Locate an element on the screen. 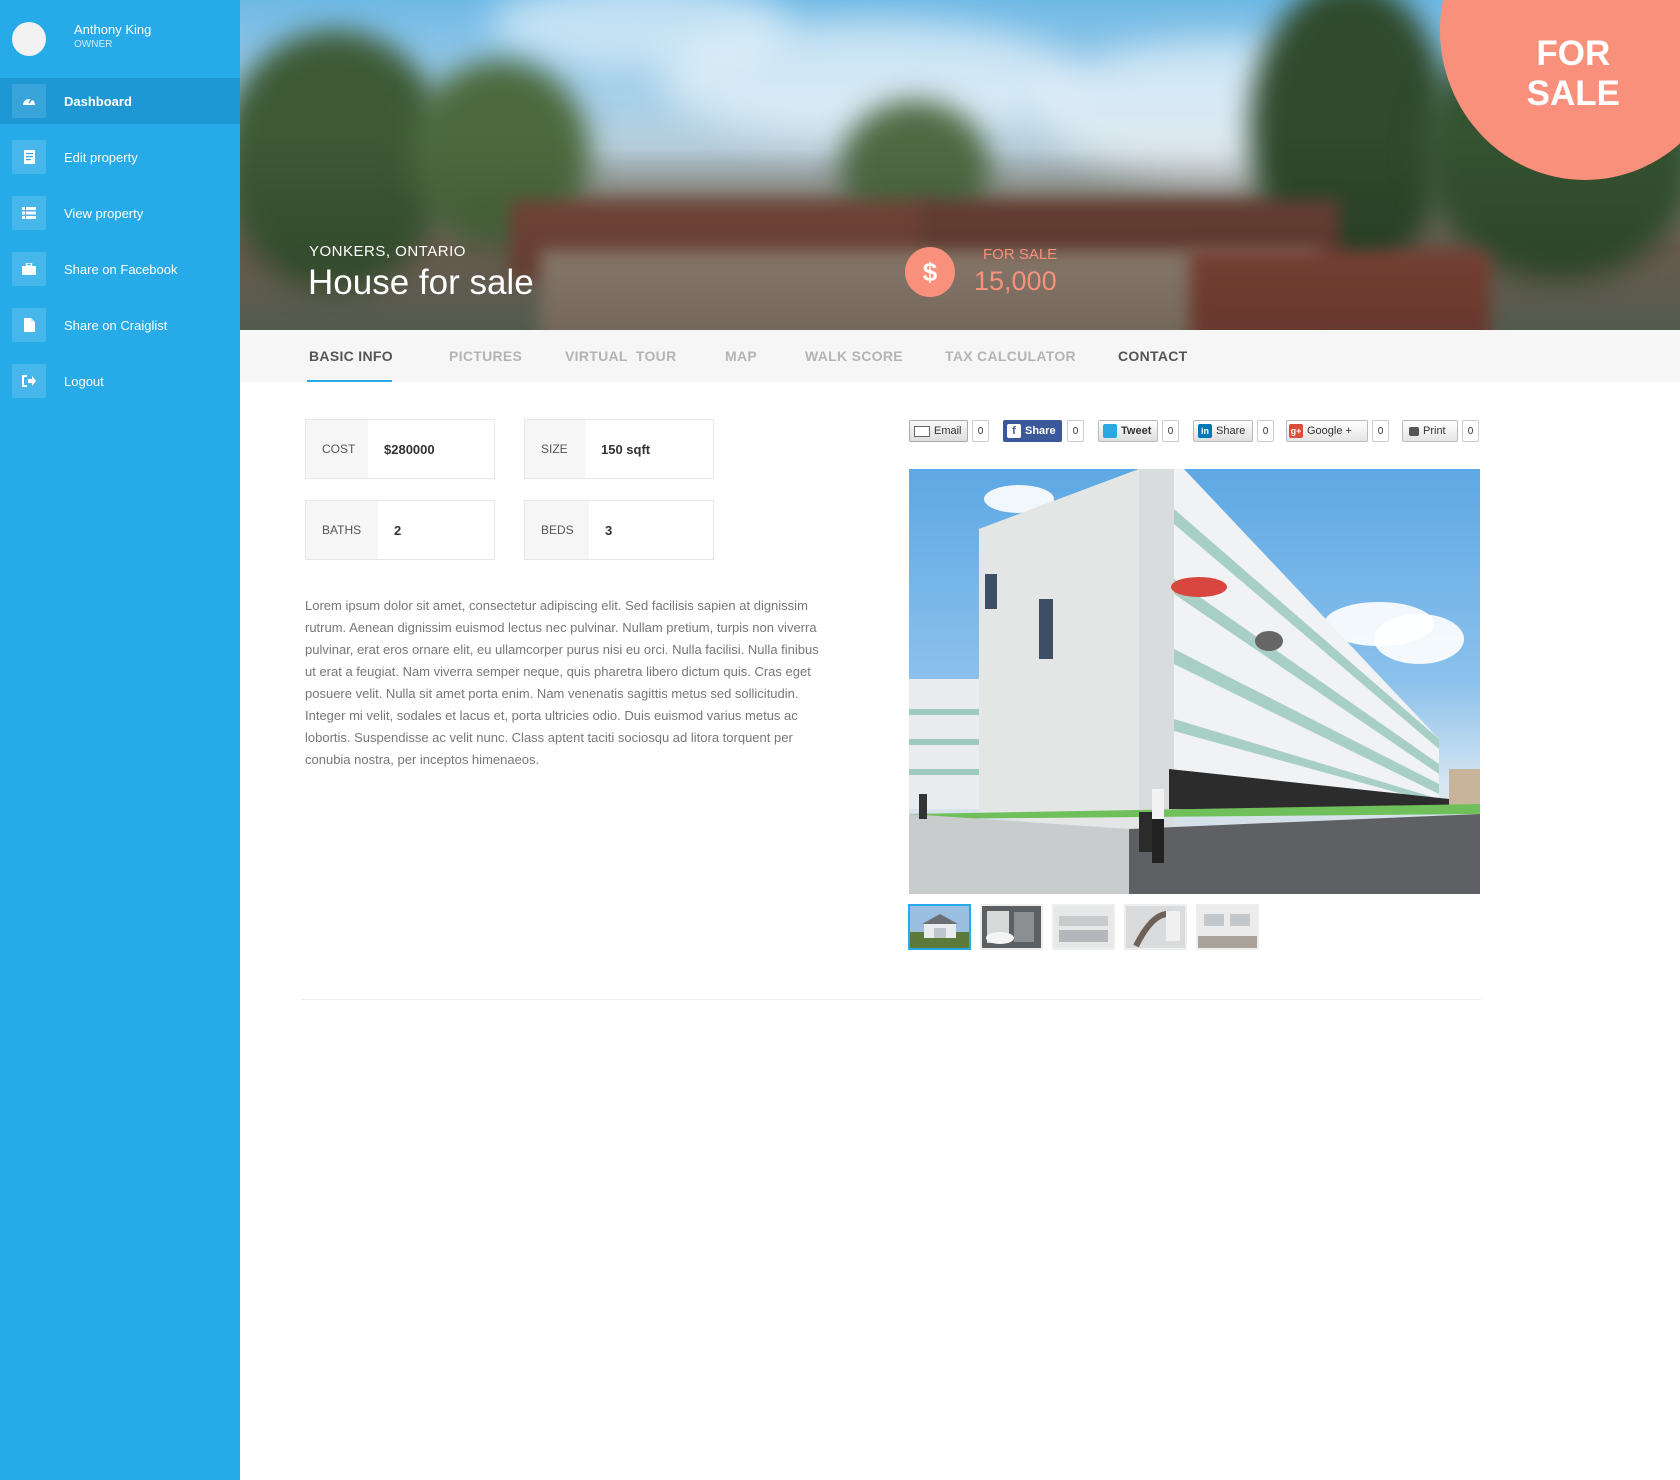 This screenshot has width=1680, height=1480. fact-size: SIZE 150 sqft is located at coordinates (619, 449).